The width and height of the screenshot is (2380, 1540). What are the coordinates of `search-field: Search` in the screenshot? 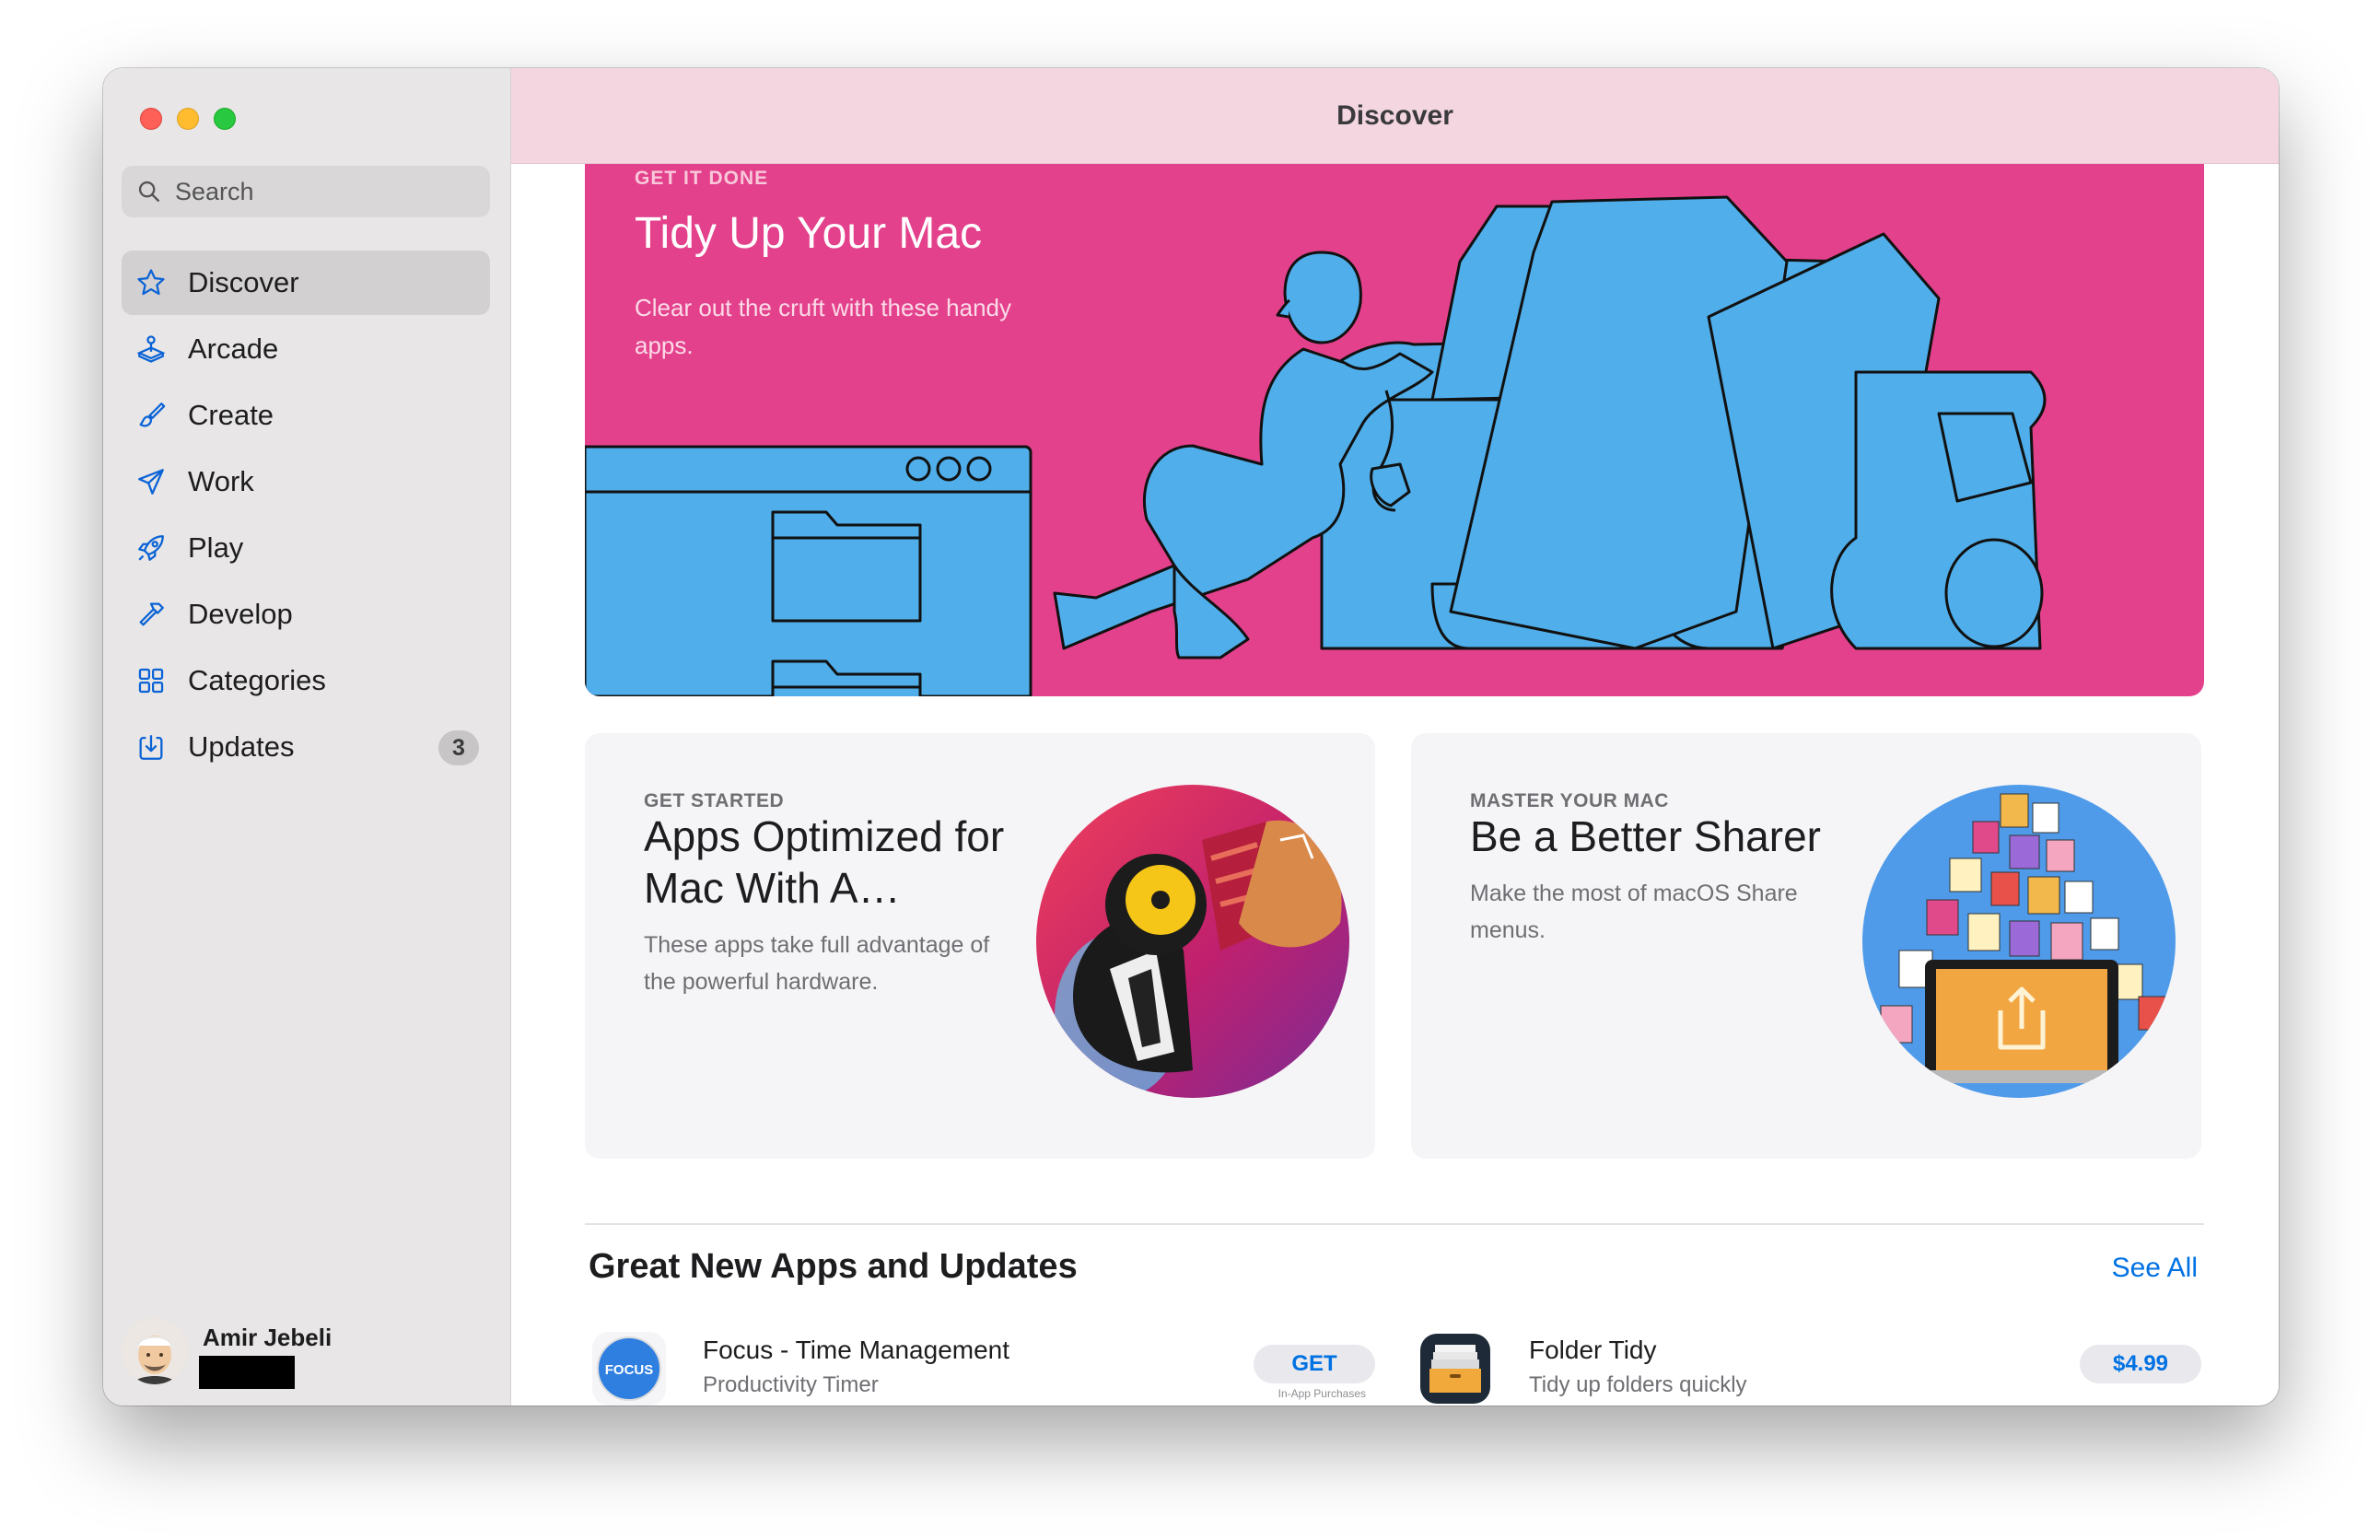 It's located at (306, 191).